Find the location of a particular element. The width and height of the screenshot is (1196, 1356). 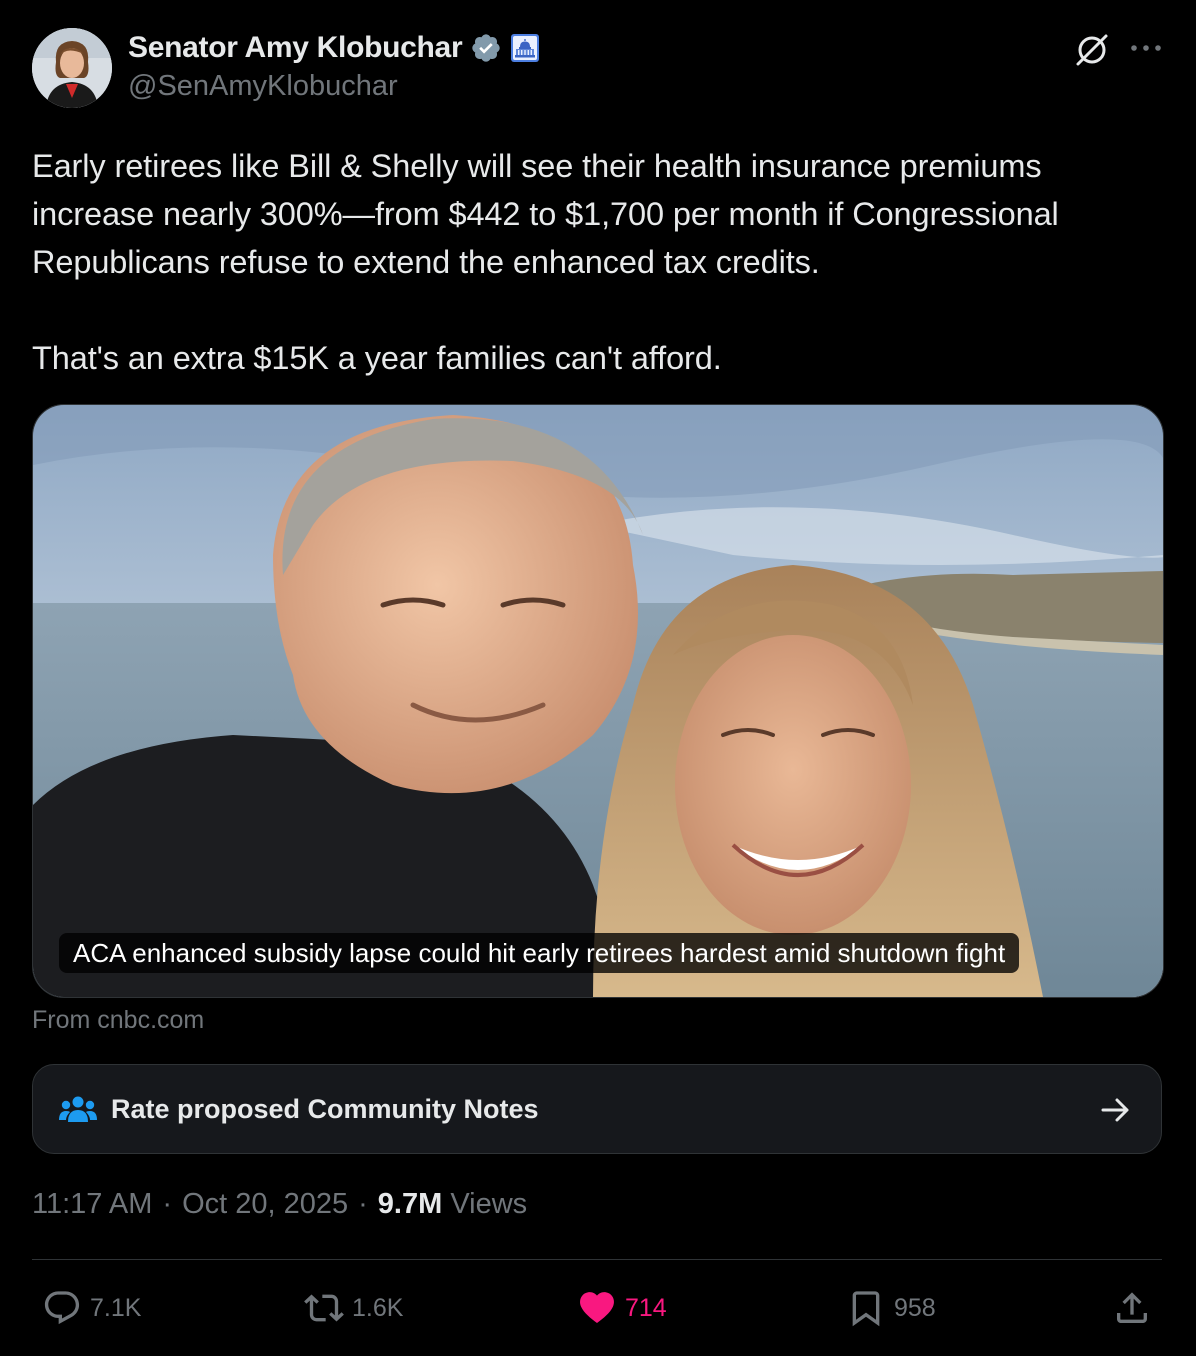

repost-count: 1.6K is located at coordinates (378, 1307).